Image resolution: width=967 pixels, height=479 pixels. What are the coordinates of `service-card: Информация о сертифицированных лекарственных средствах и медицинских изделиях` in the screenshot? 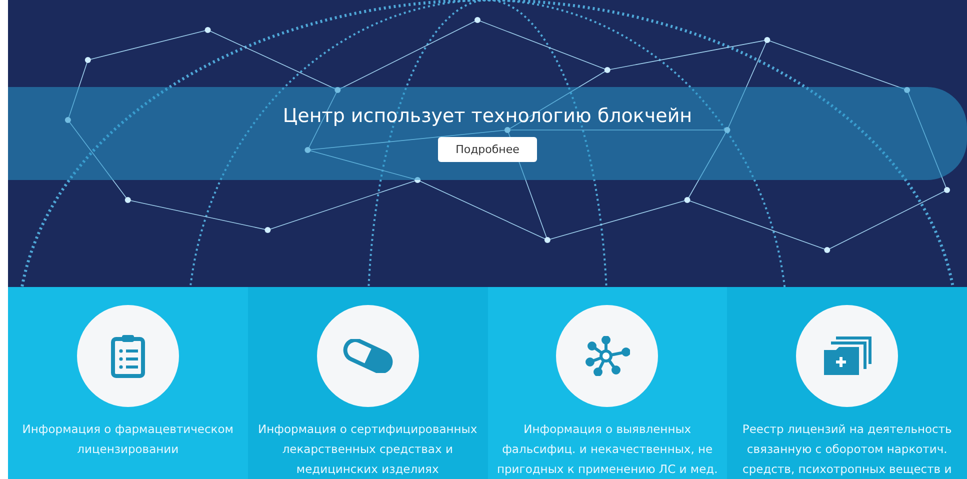 It's located at (368, 383).